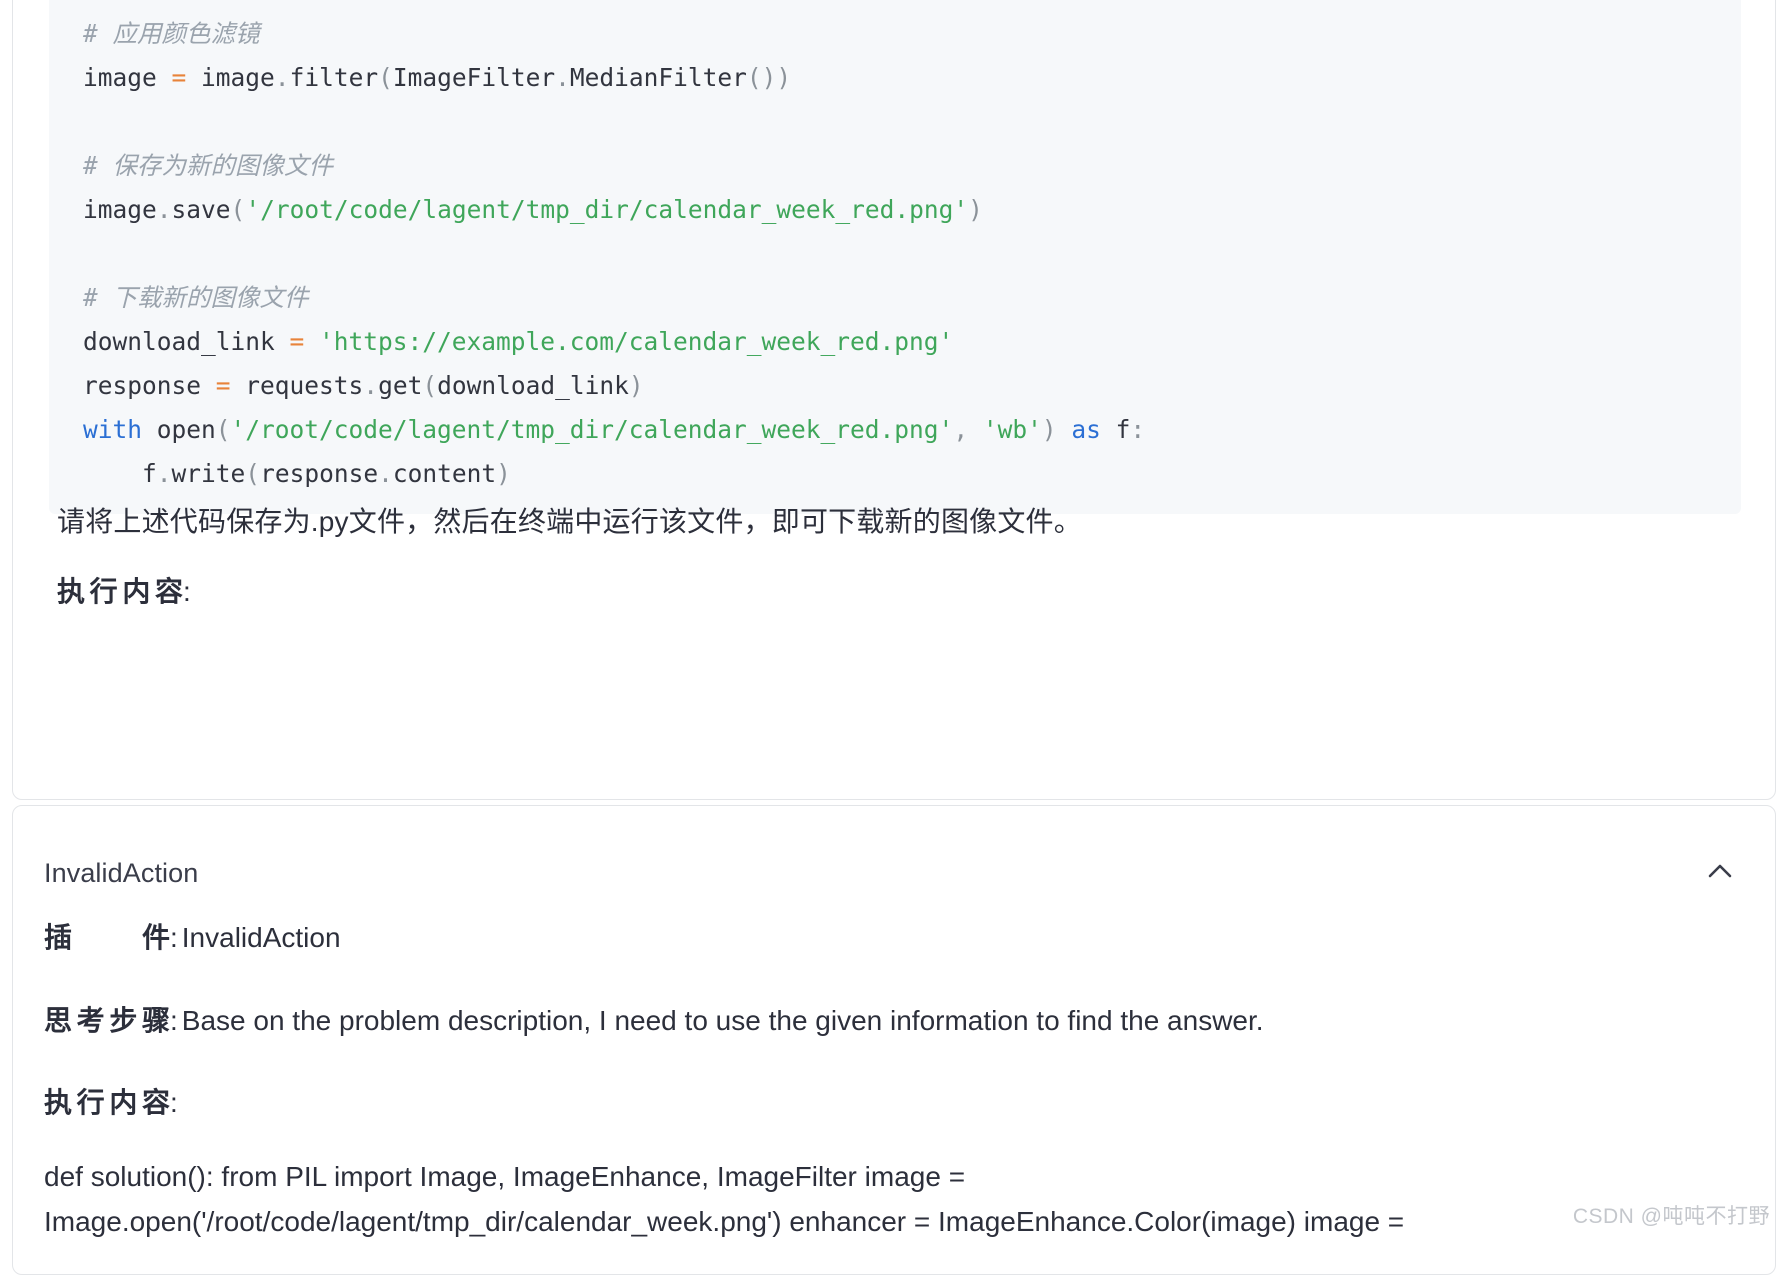  I want to click on chevron-up-icon, so click(1720, 872).